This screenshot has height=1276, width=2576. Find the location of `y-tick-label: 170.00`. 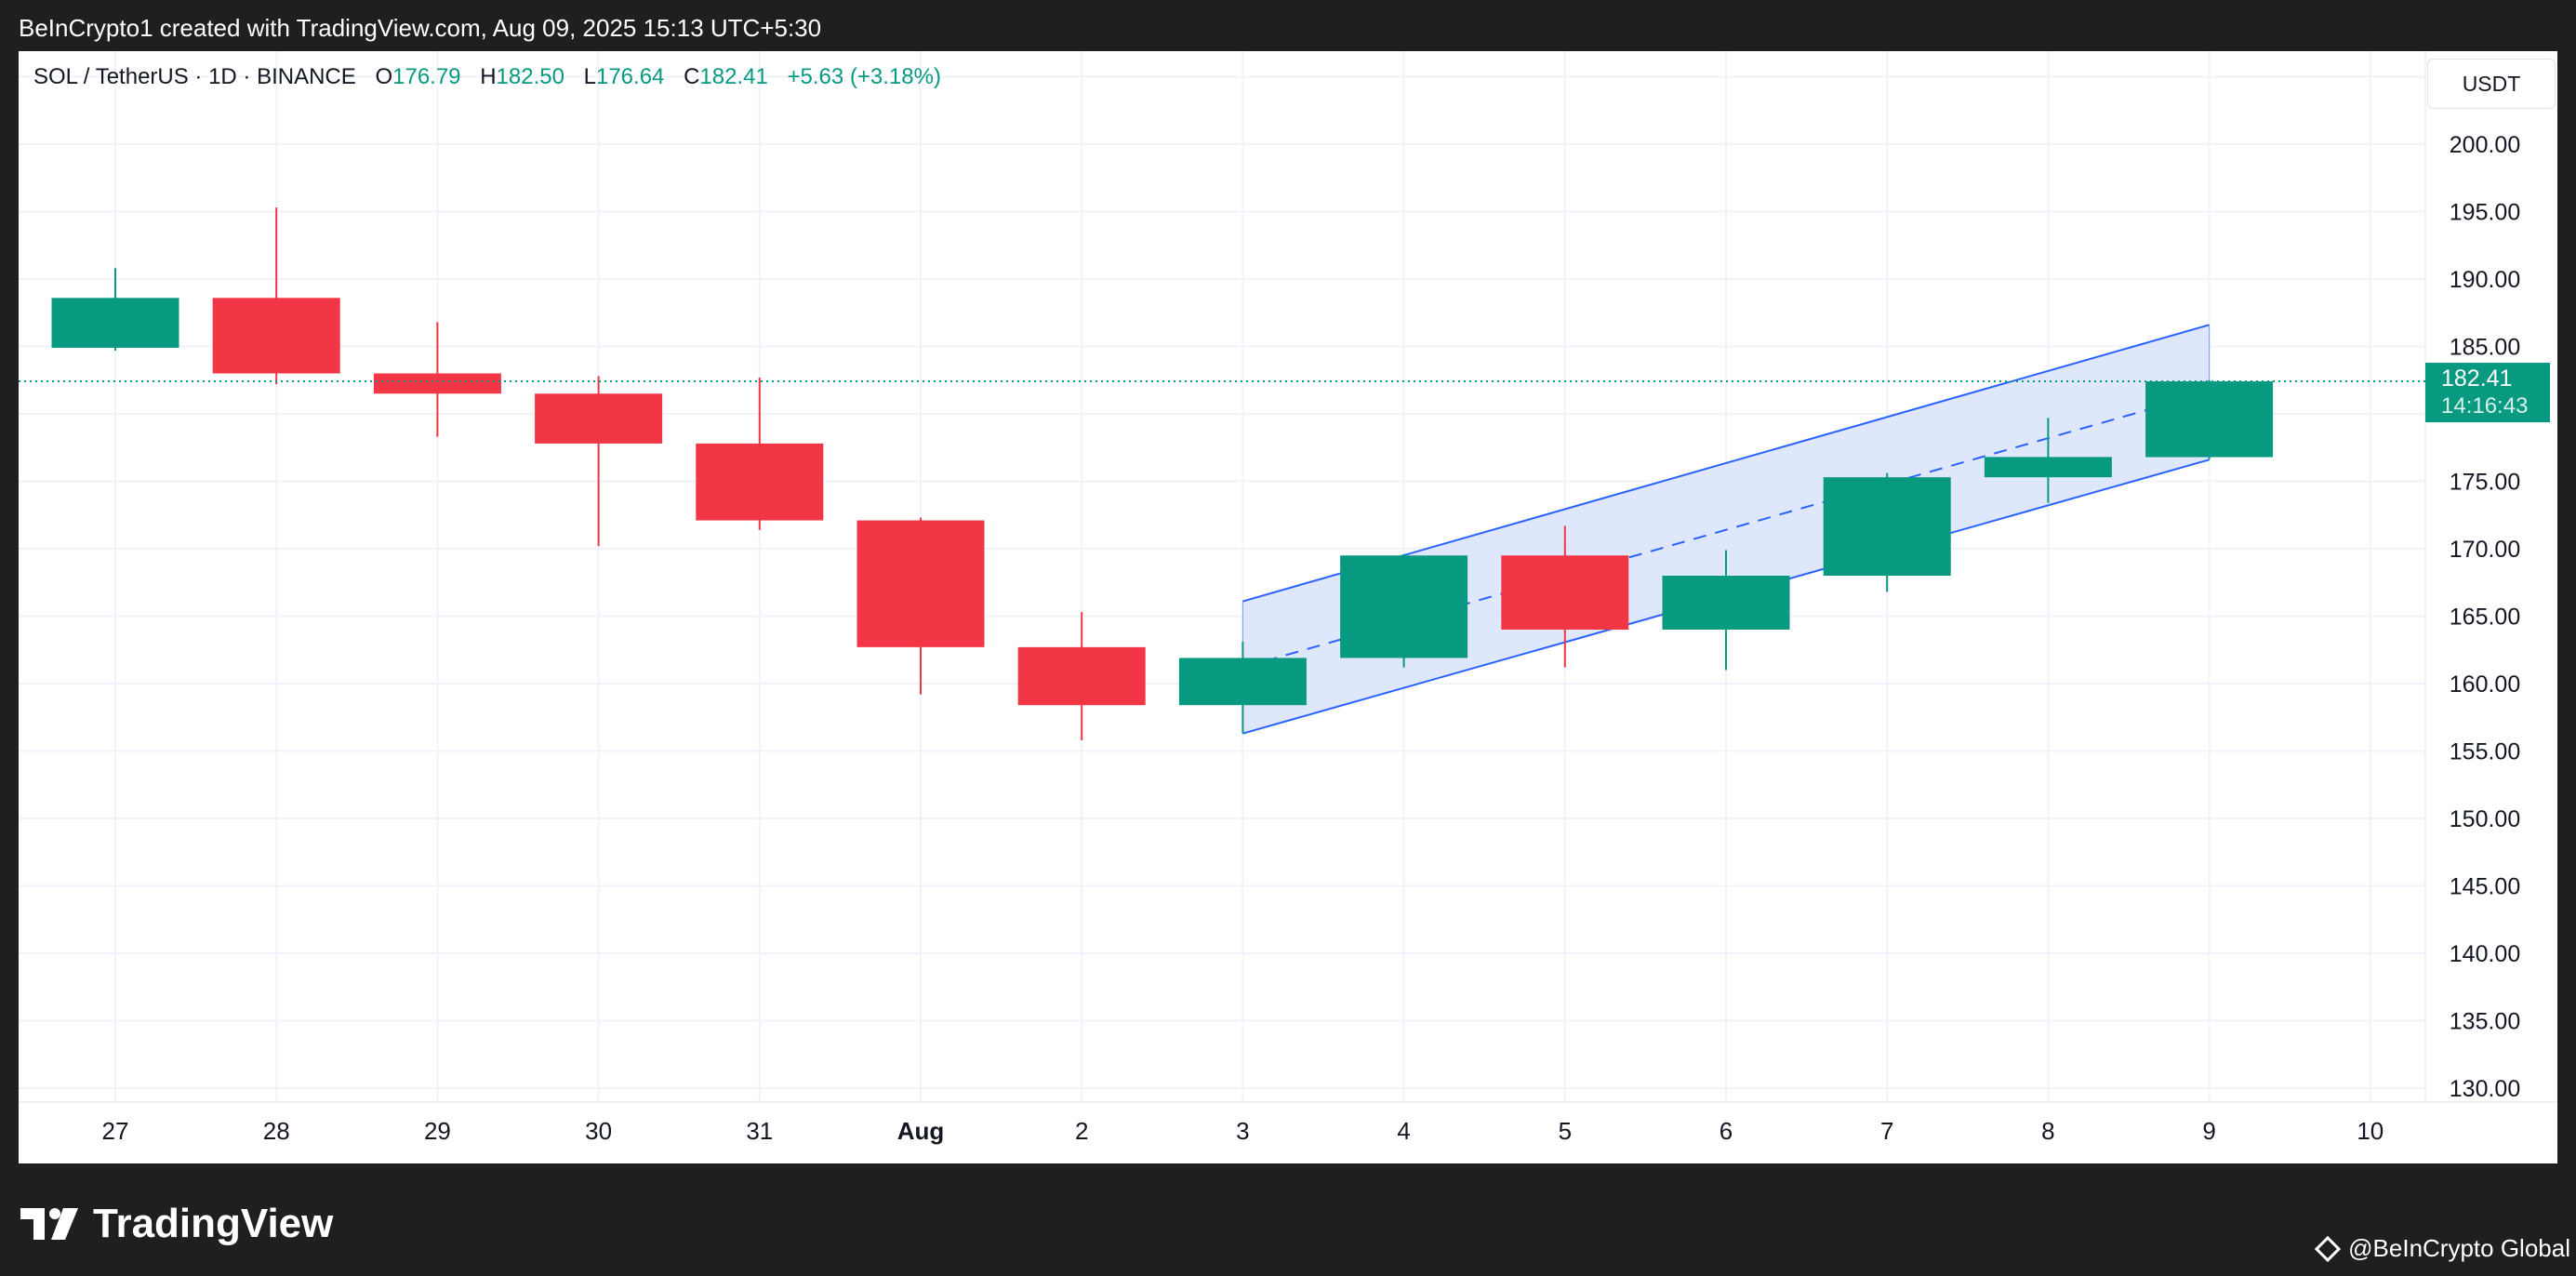

y-tick-label: 170.00 is located at coordinates (2485, 550).